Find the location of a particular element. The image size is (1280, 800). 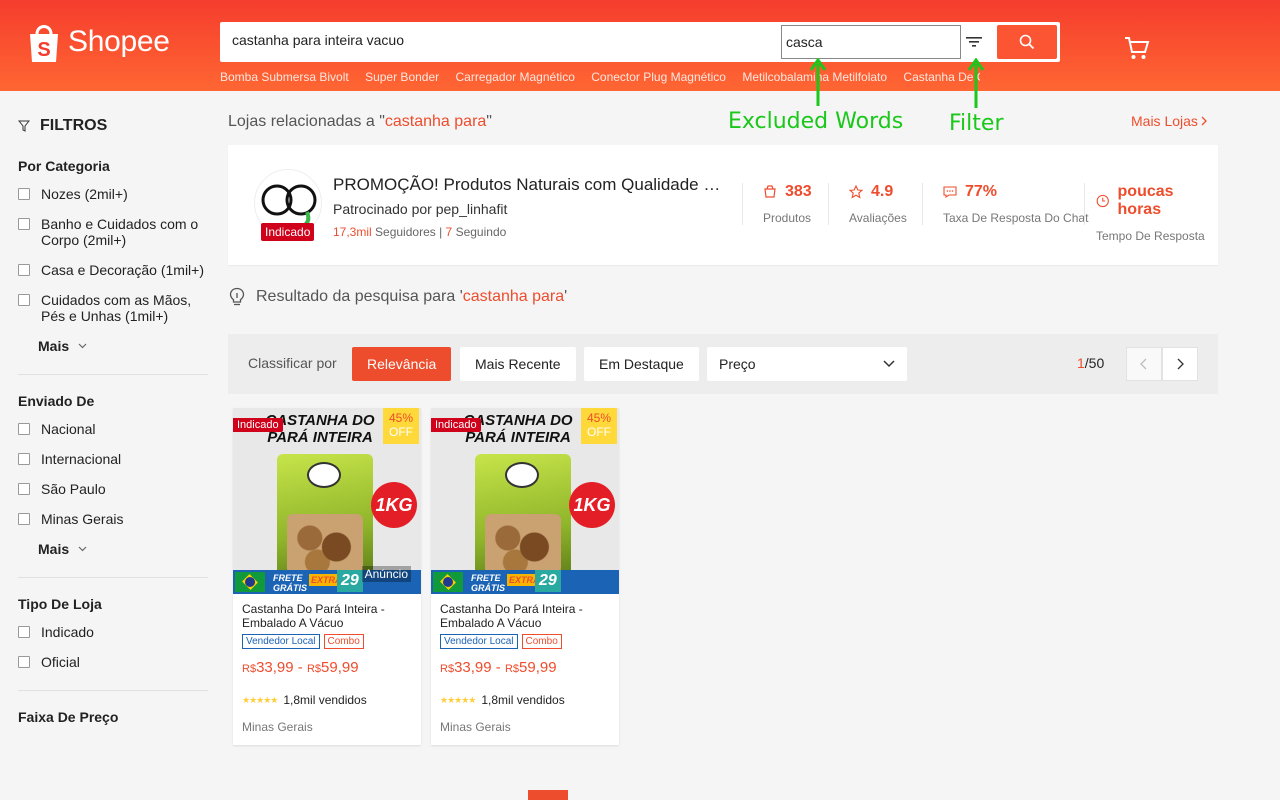

sort-featured-button: Em Destaque is located at coordinates (641, 364).